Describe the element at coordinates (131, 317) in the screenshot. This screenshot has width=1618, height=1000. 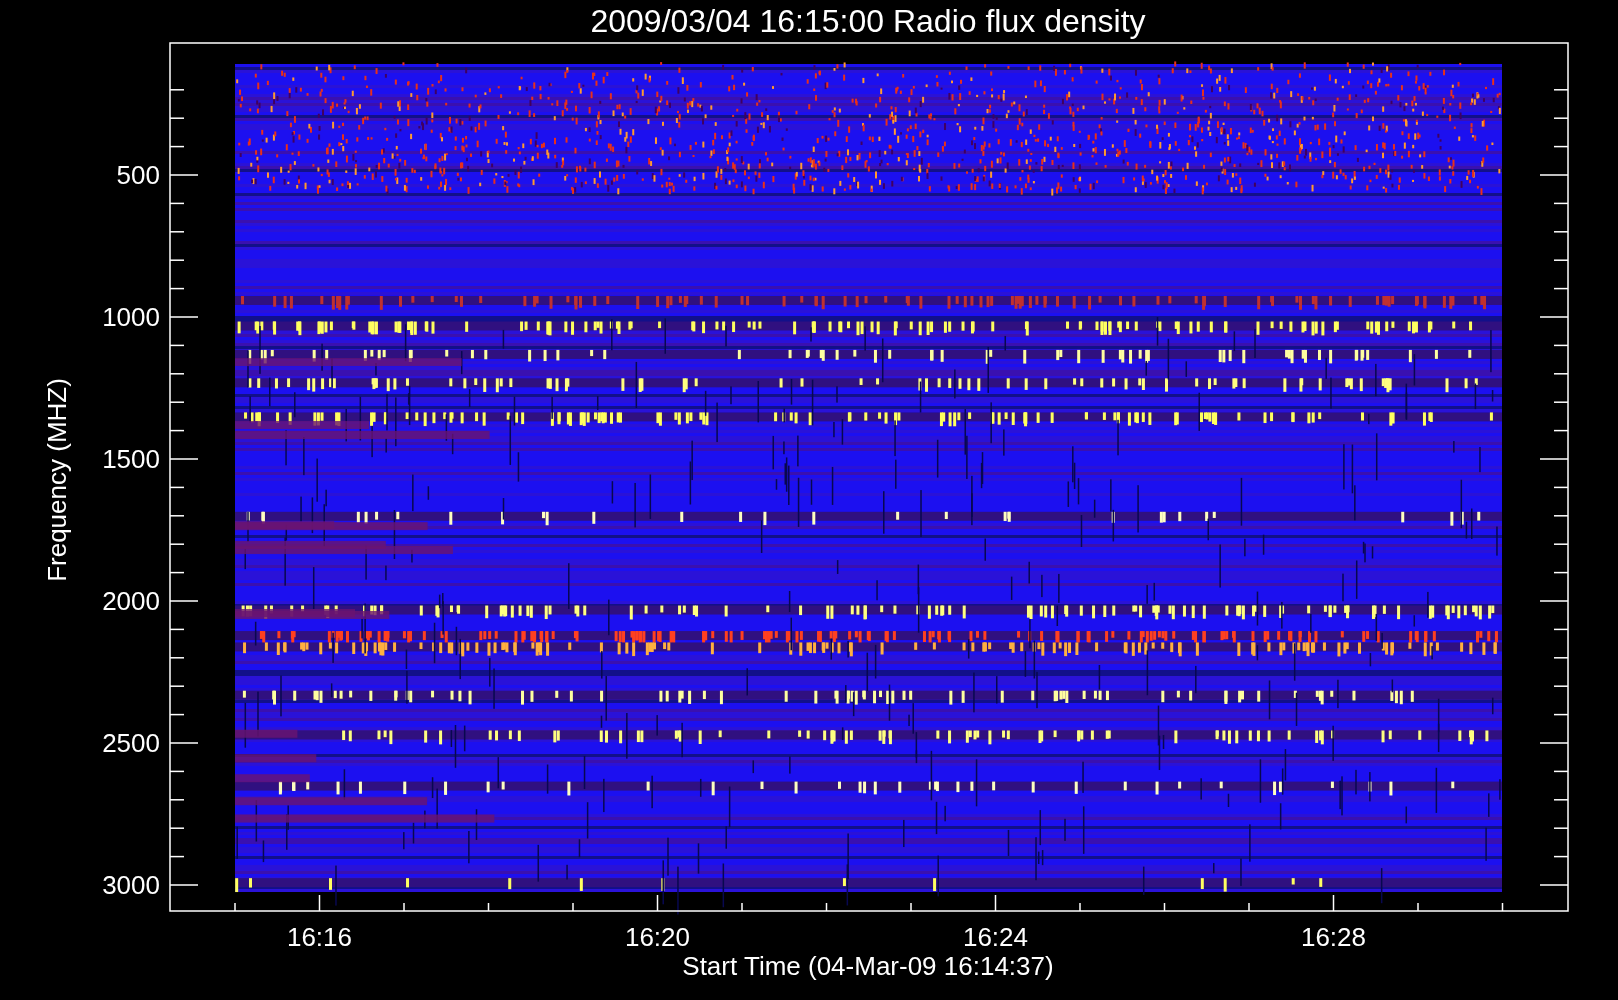
I see `y-tick-label: 1000` at that location.